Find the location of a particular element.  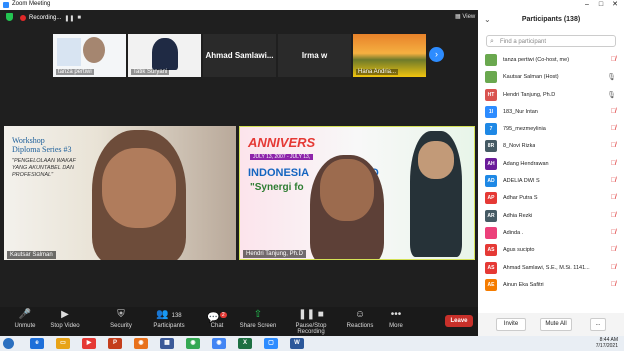

share-screen-button: ⇧ Share Screen is located at coordinates (258, 319).